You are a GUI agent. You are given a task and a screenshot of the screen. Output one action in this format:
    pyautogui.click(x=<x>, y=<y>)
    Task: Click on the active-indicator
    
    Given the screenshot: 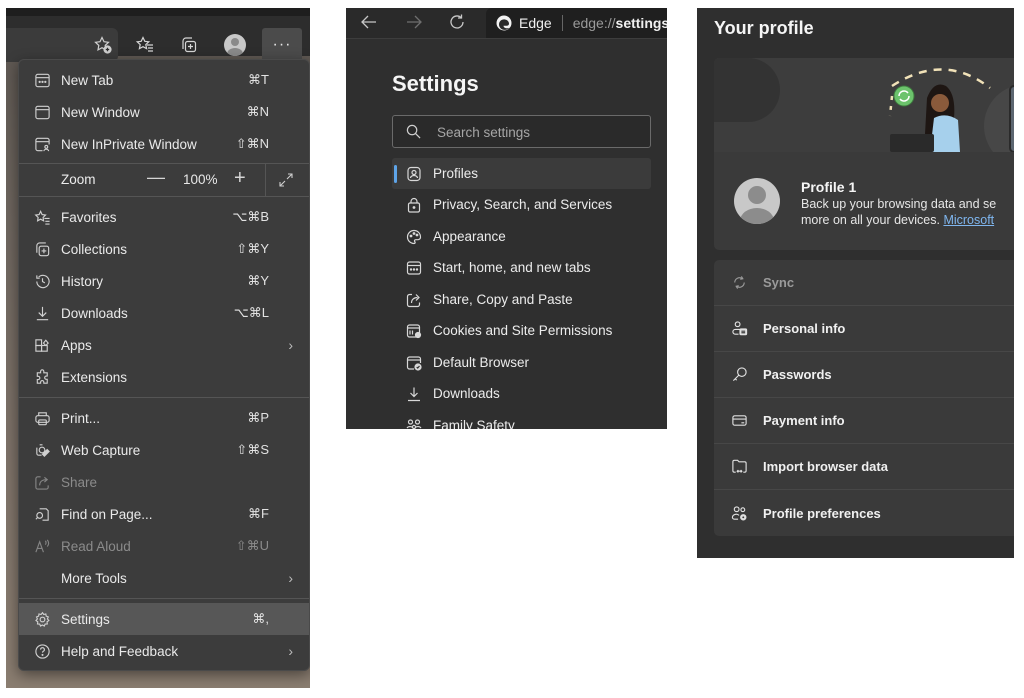 What is the action you would take?
    pyautogui.click(x=395, y=174)
    